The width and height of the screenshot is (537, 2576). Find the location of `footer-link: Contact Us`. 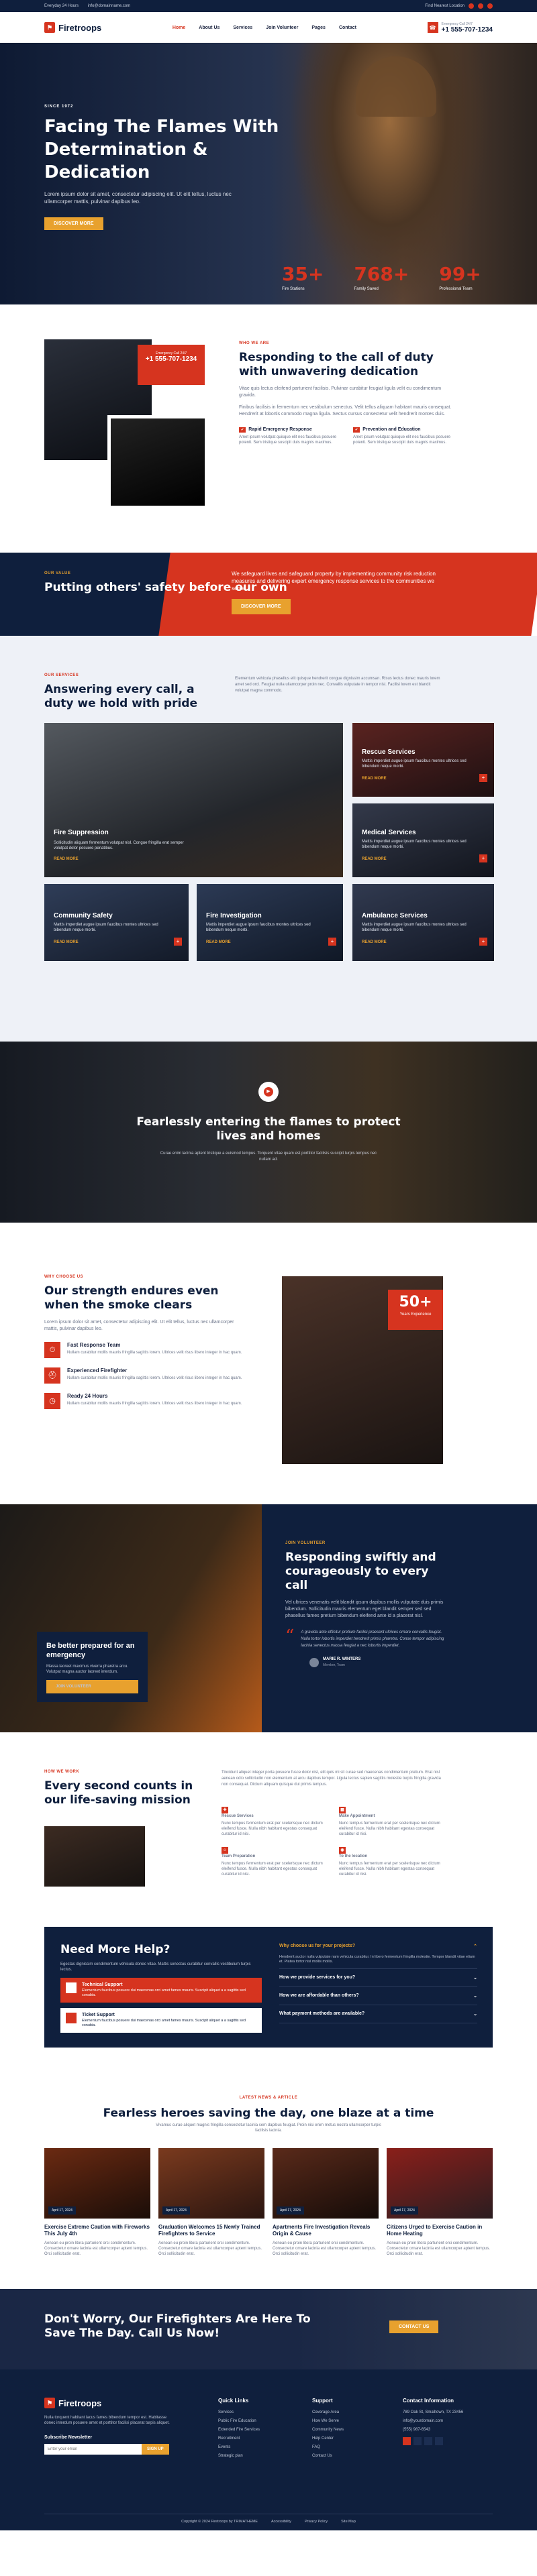

footer-link: Contact Us is located at coordinates (328, 2456).